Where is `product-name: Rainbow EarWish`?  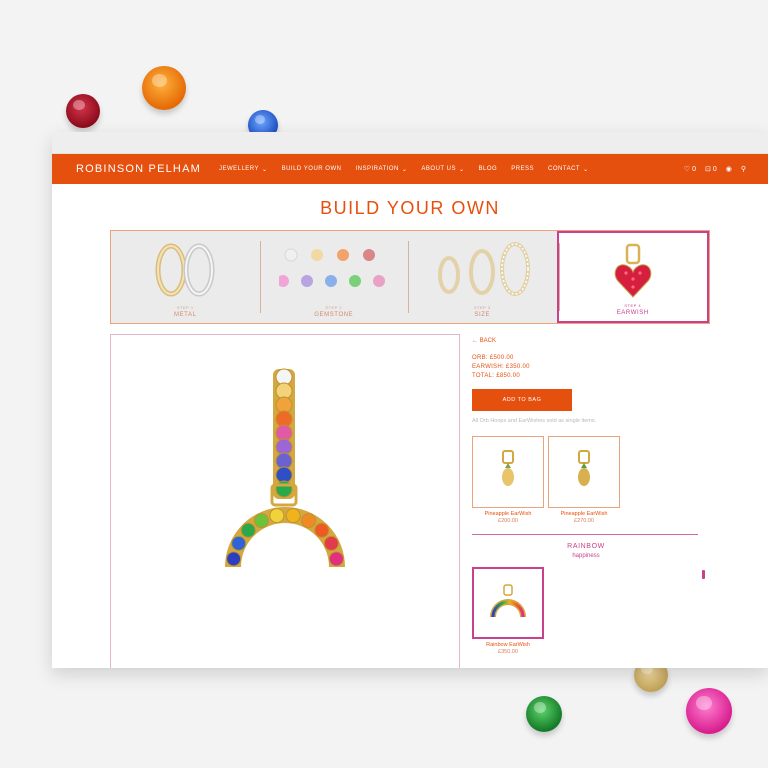 product-name: Rainbow EarWish is located at coordinates (508, 645).